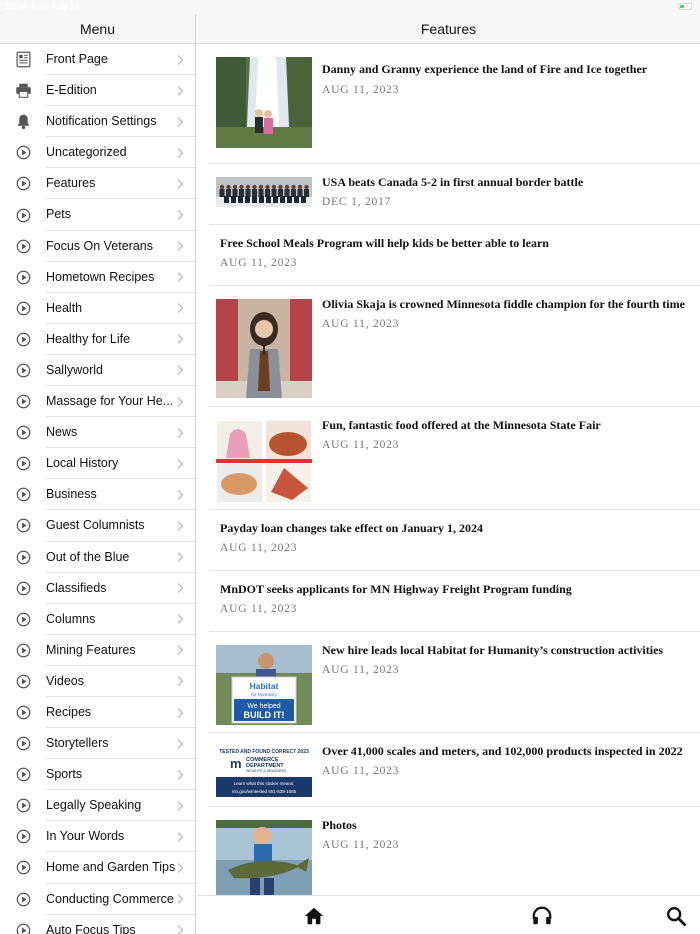  I want to click on sidebar-item-hometown-recipes: Hometown Recipes, so click(97, 277).